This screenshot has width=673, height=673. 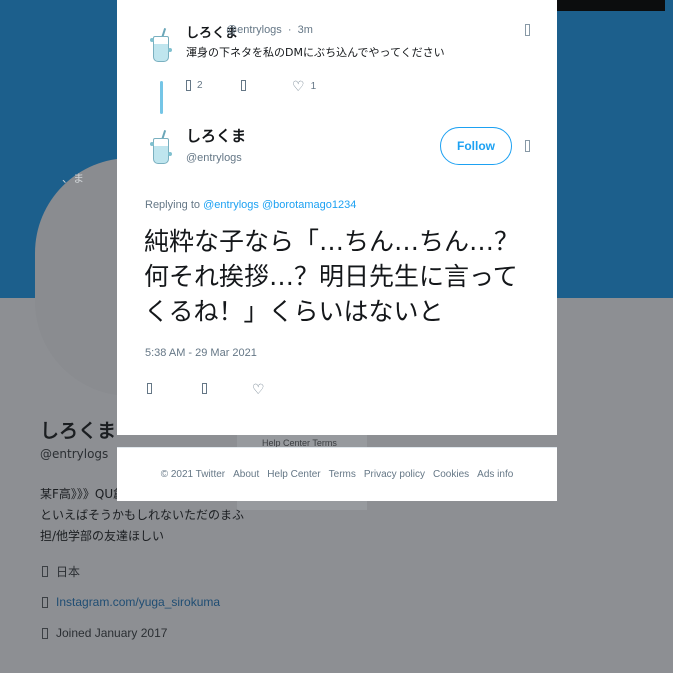 I want to click on calendar-icon, so click(x=45, y=633).